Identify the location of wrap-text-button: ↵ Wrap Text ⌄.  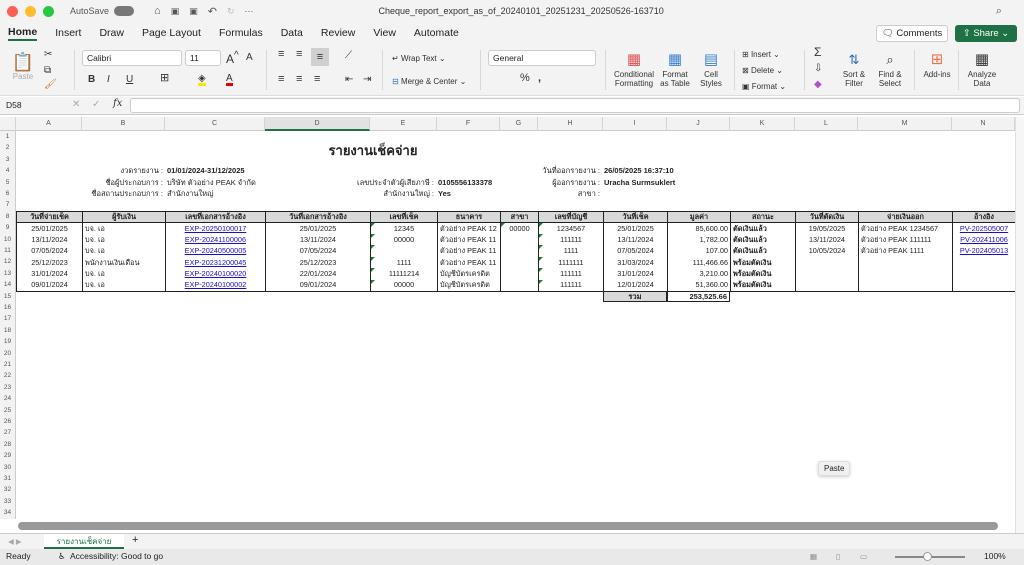
(419, 58).